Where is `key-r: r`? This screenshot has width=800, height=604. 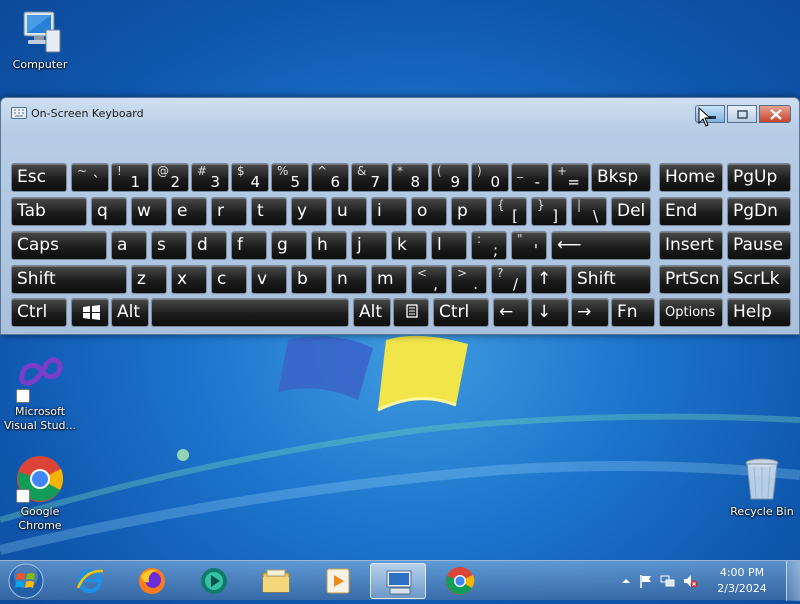 key-r: r is located at coordinates (229, 211).